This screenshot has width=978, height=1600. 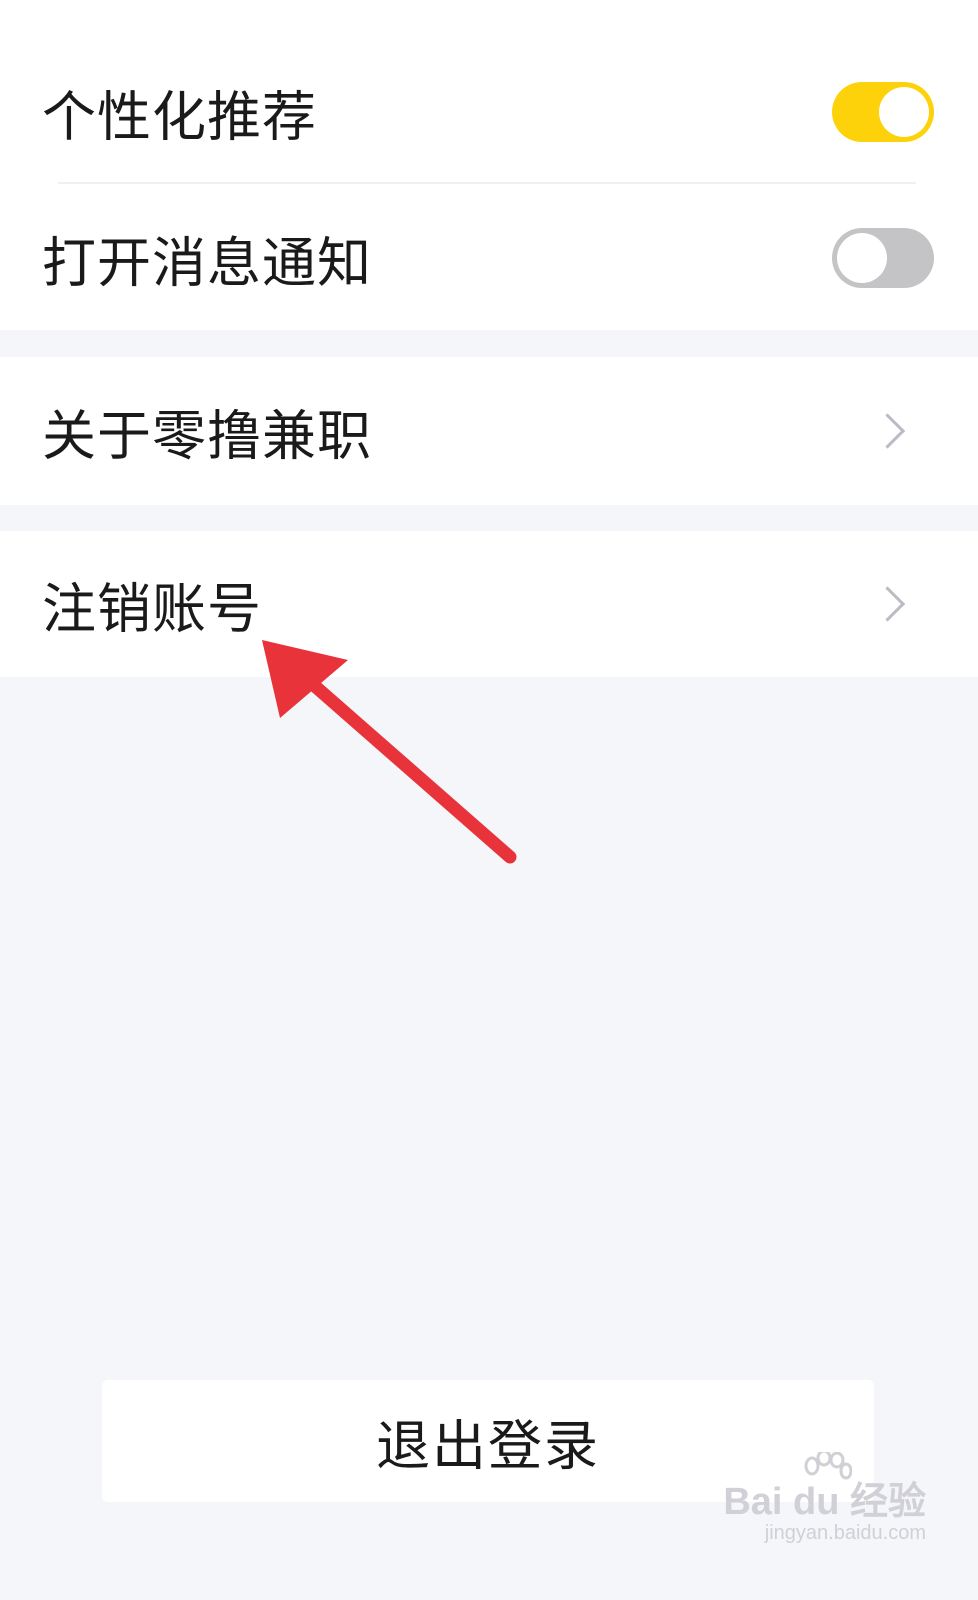 I want to click on row-label: 注销账号, so click(x=152, y=609).